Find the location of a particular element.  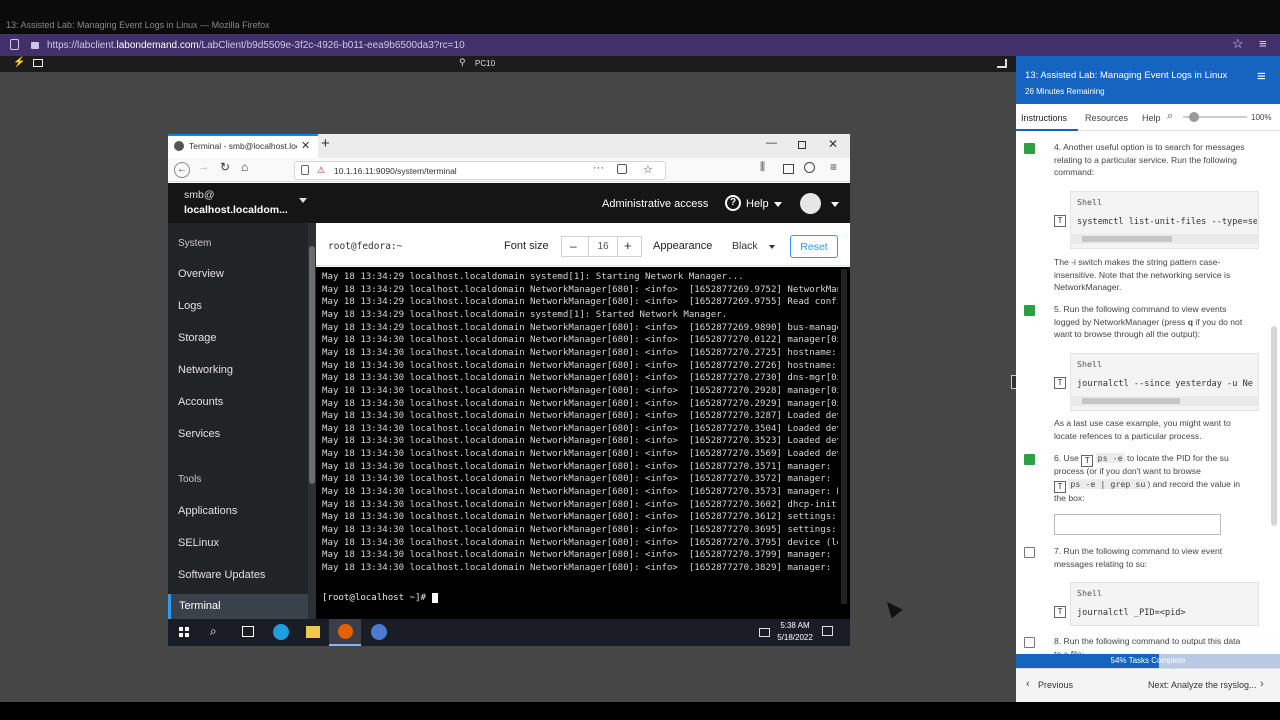

step-4-code-scrollbar is located at coordinates (1164, 239).